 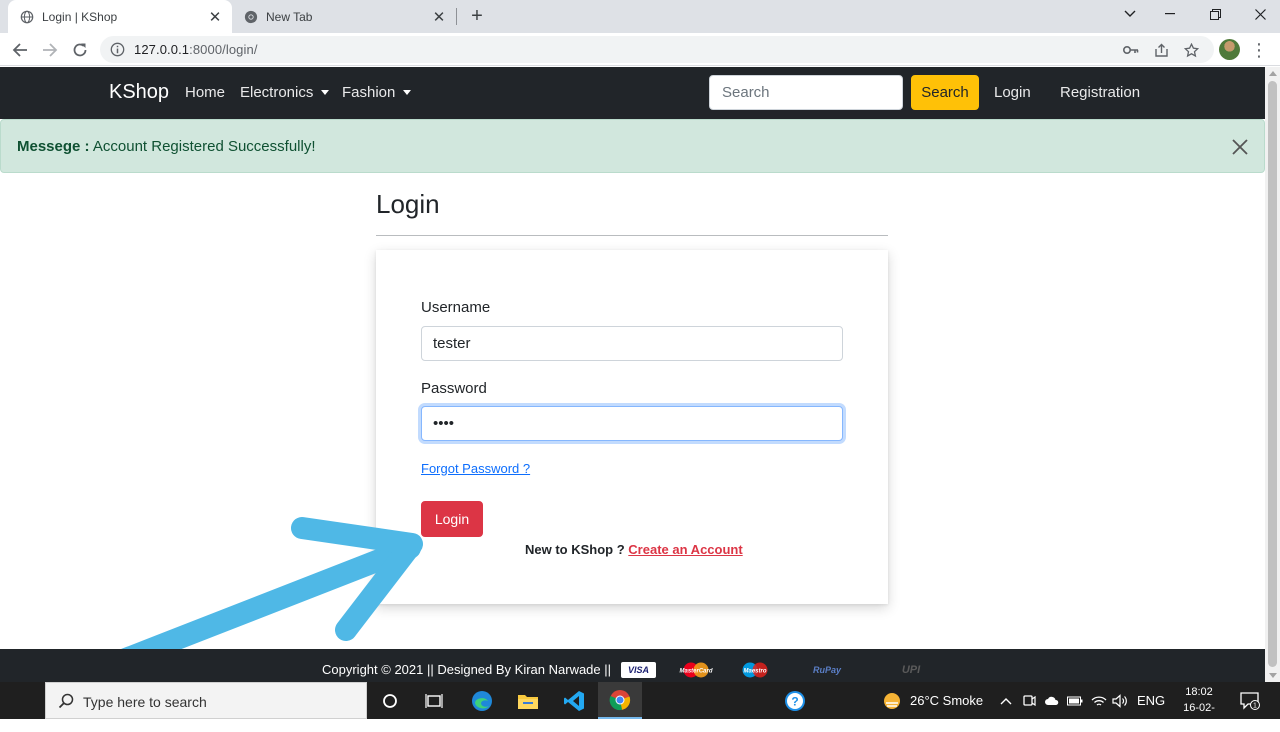 What do you see at coordinates (1199, 692) in the screenshot?
I see `clock-time: 18:02` at bounding box center [1199, 692].